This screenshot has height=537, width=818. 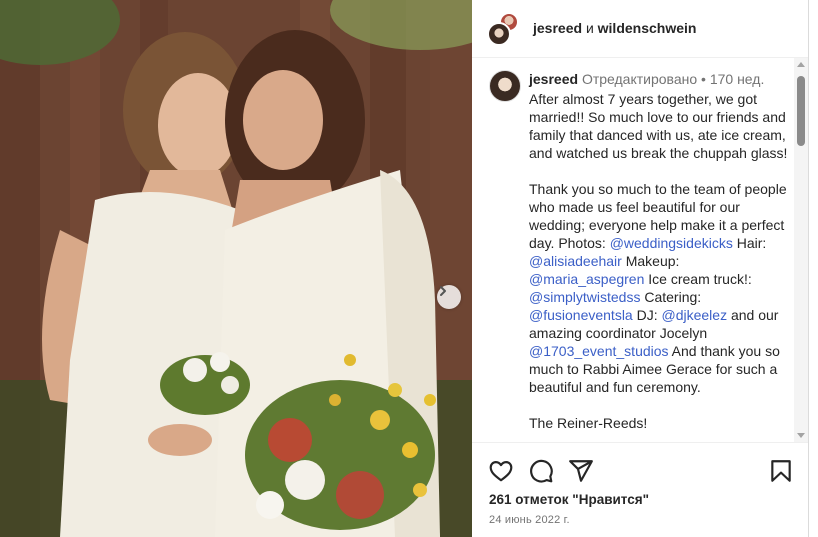 I want to click on save-button, so click(x=781, y=471).